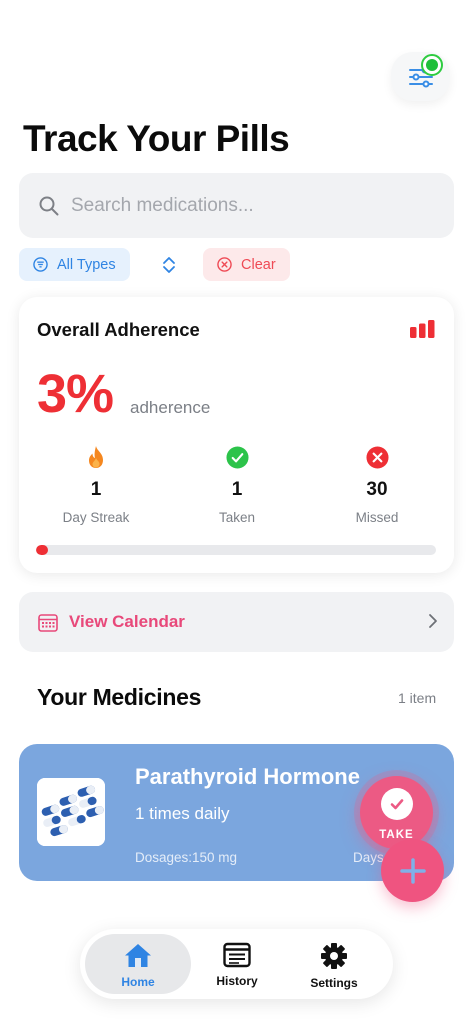  What do you see at coordinates (377, 457) in the screenshot?
I see `x-circle-icon` at bounding box center [377, 457].